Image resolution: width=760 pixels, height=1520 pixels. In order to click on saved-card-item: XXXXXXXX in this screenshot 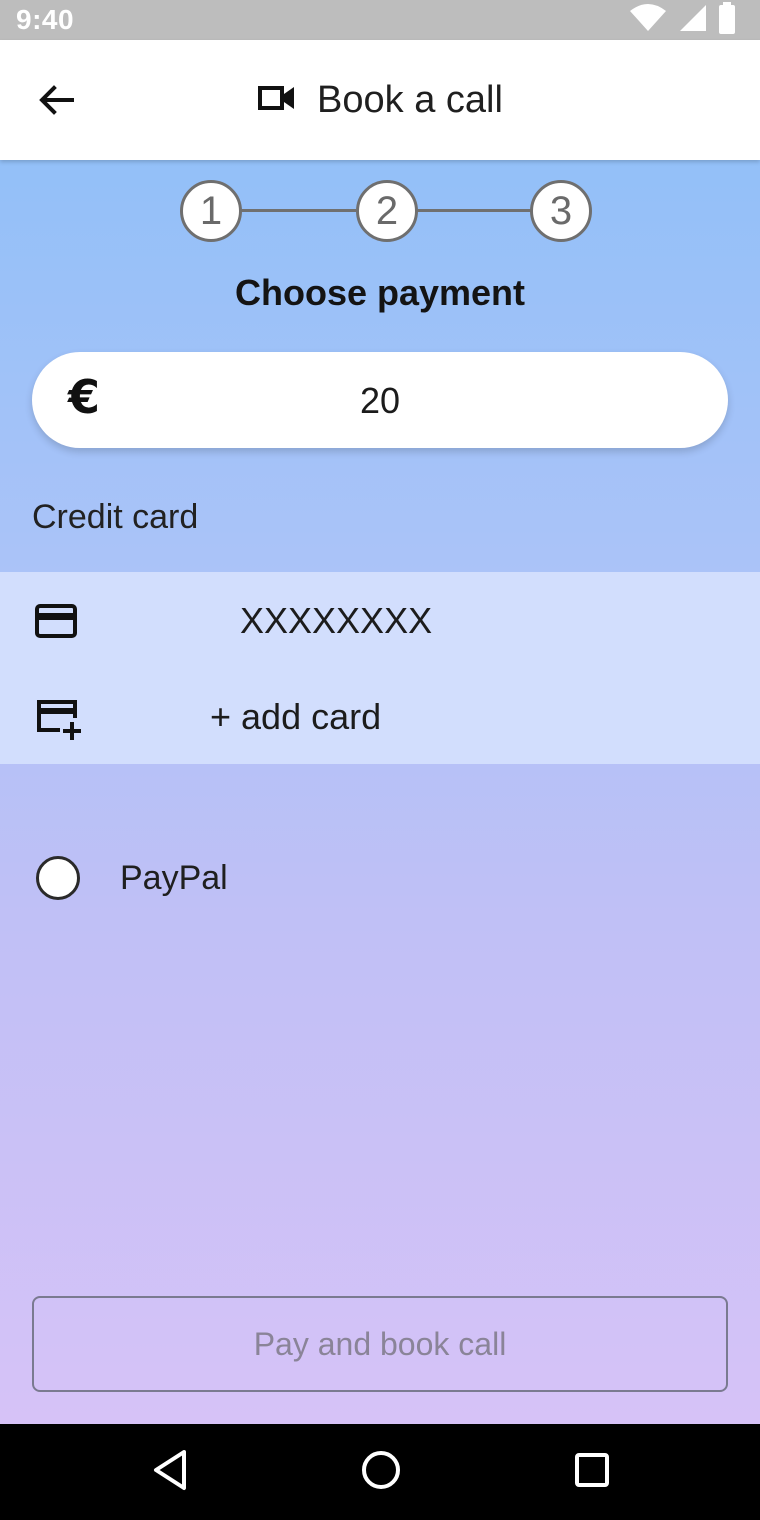, I will do `click(380, 620)`.